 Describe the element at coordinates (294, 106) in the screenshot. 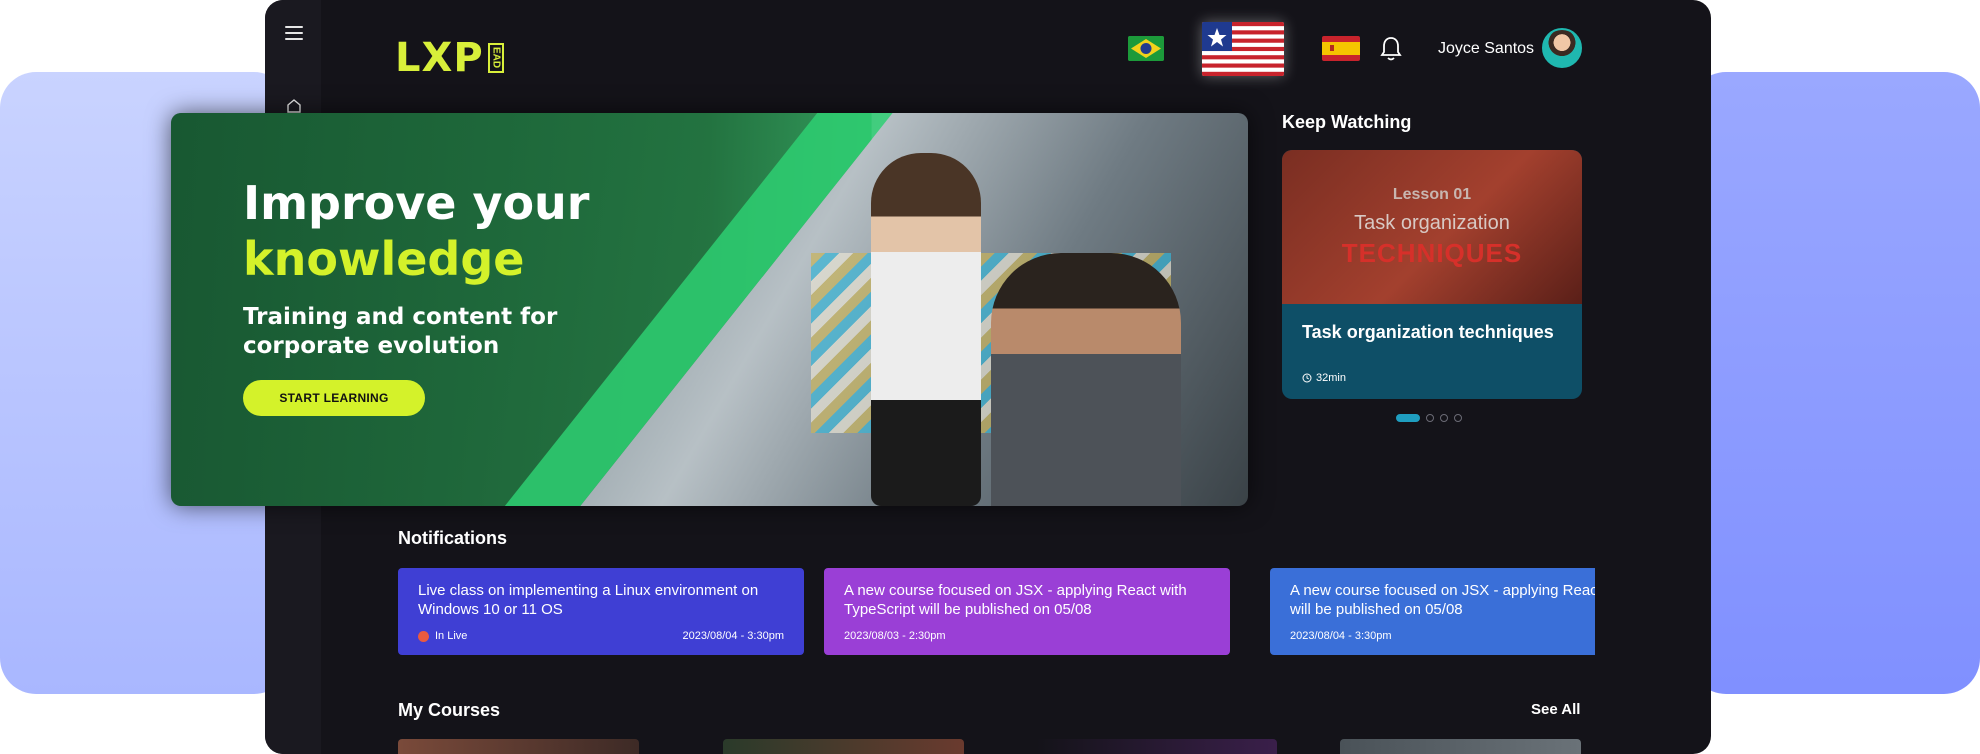

I see `home-icon` at that location.